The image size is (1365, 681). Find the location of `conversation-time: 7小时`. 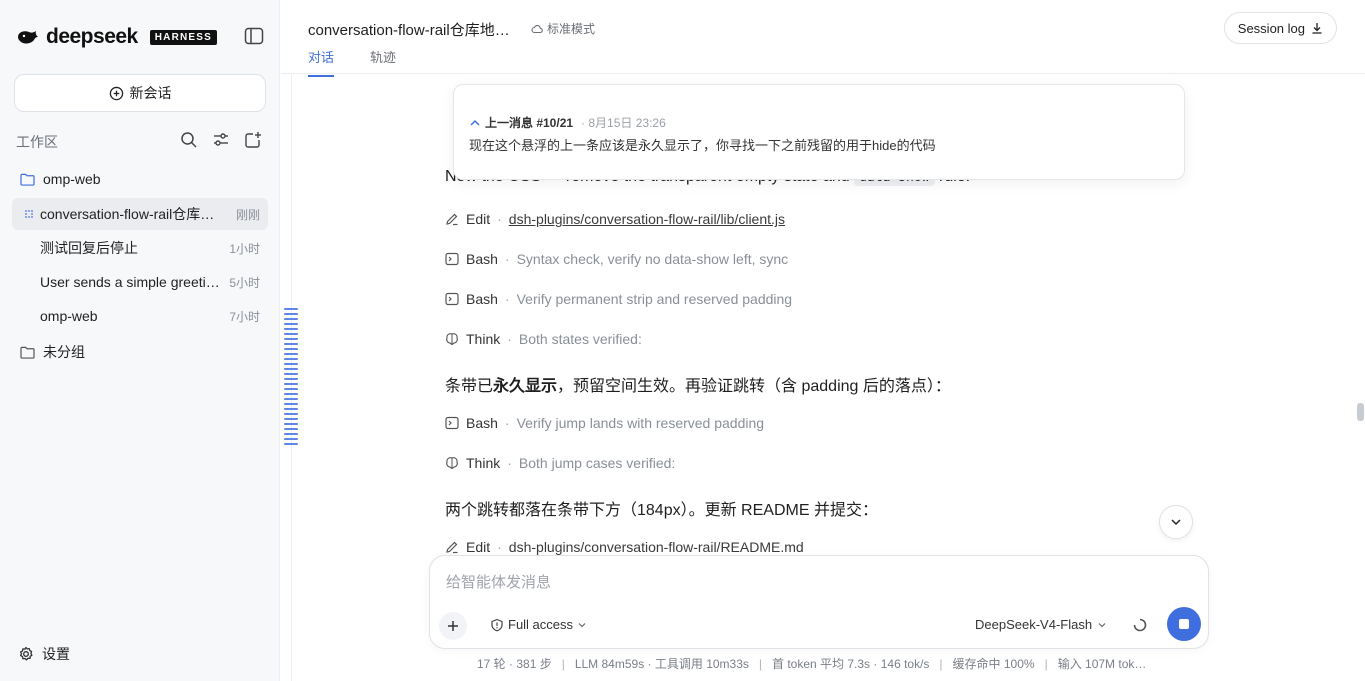

conversation-time: 7小时 is located at coordinates (244, 316).